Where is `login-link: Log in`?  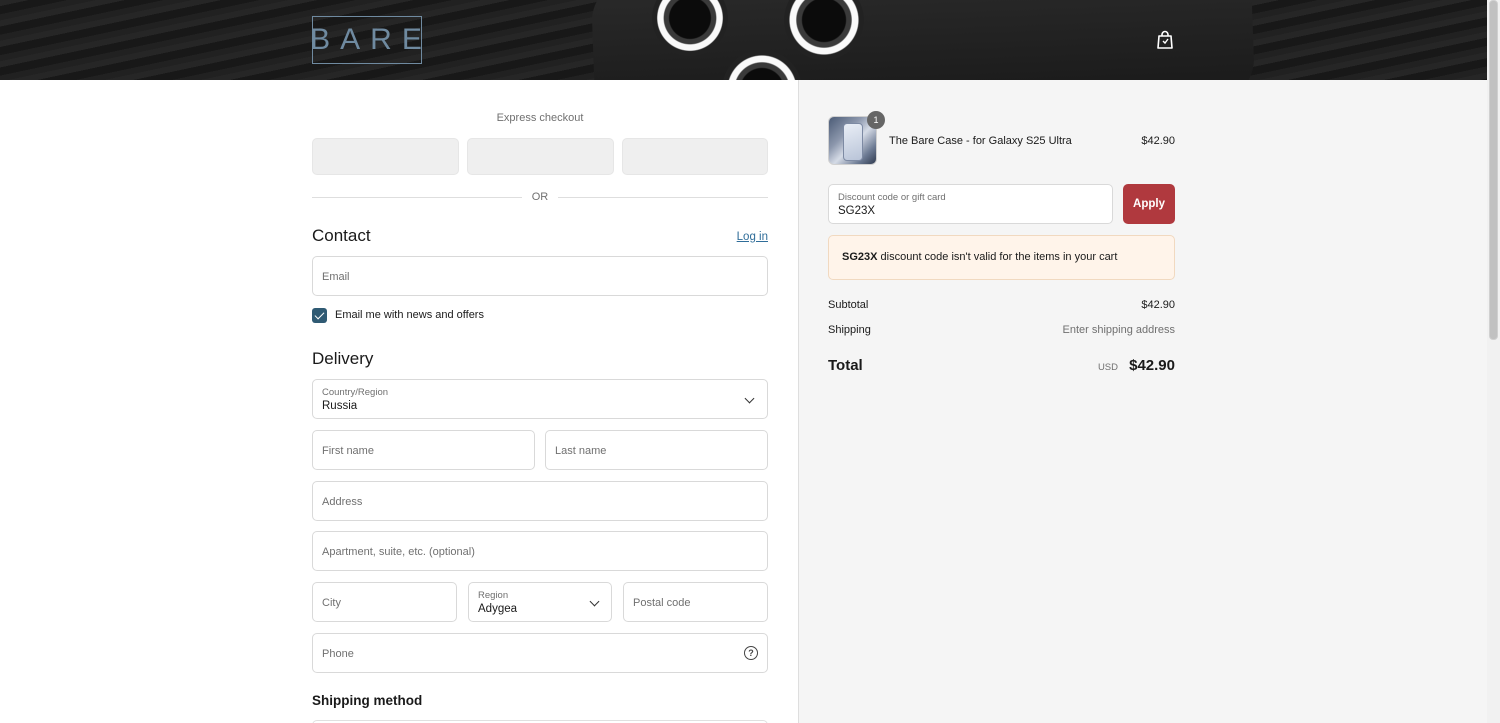 login-link: Log in is located at coordinates (752, 237).